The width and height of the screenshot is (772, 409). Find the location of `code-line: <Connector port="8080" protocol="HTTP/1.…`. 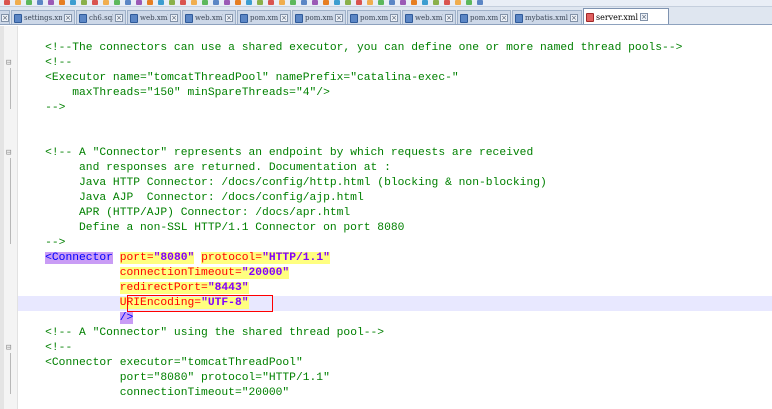

code-line: <Connector port="8080" protocol="HTTP/1.… is located at coordinates (395, 258).